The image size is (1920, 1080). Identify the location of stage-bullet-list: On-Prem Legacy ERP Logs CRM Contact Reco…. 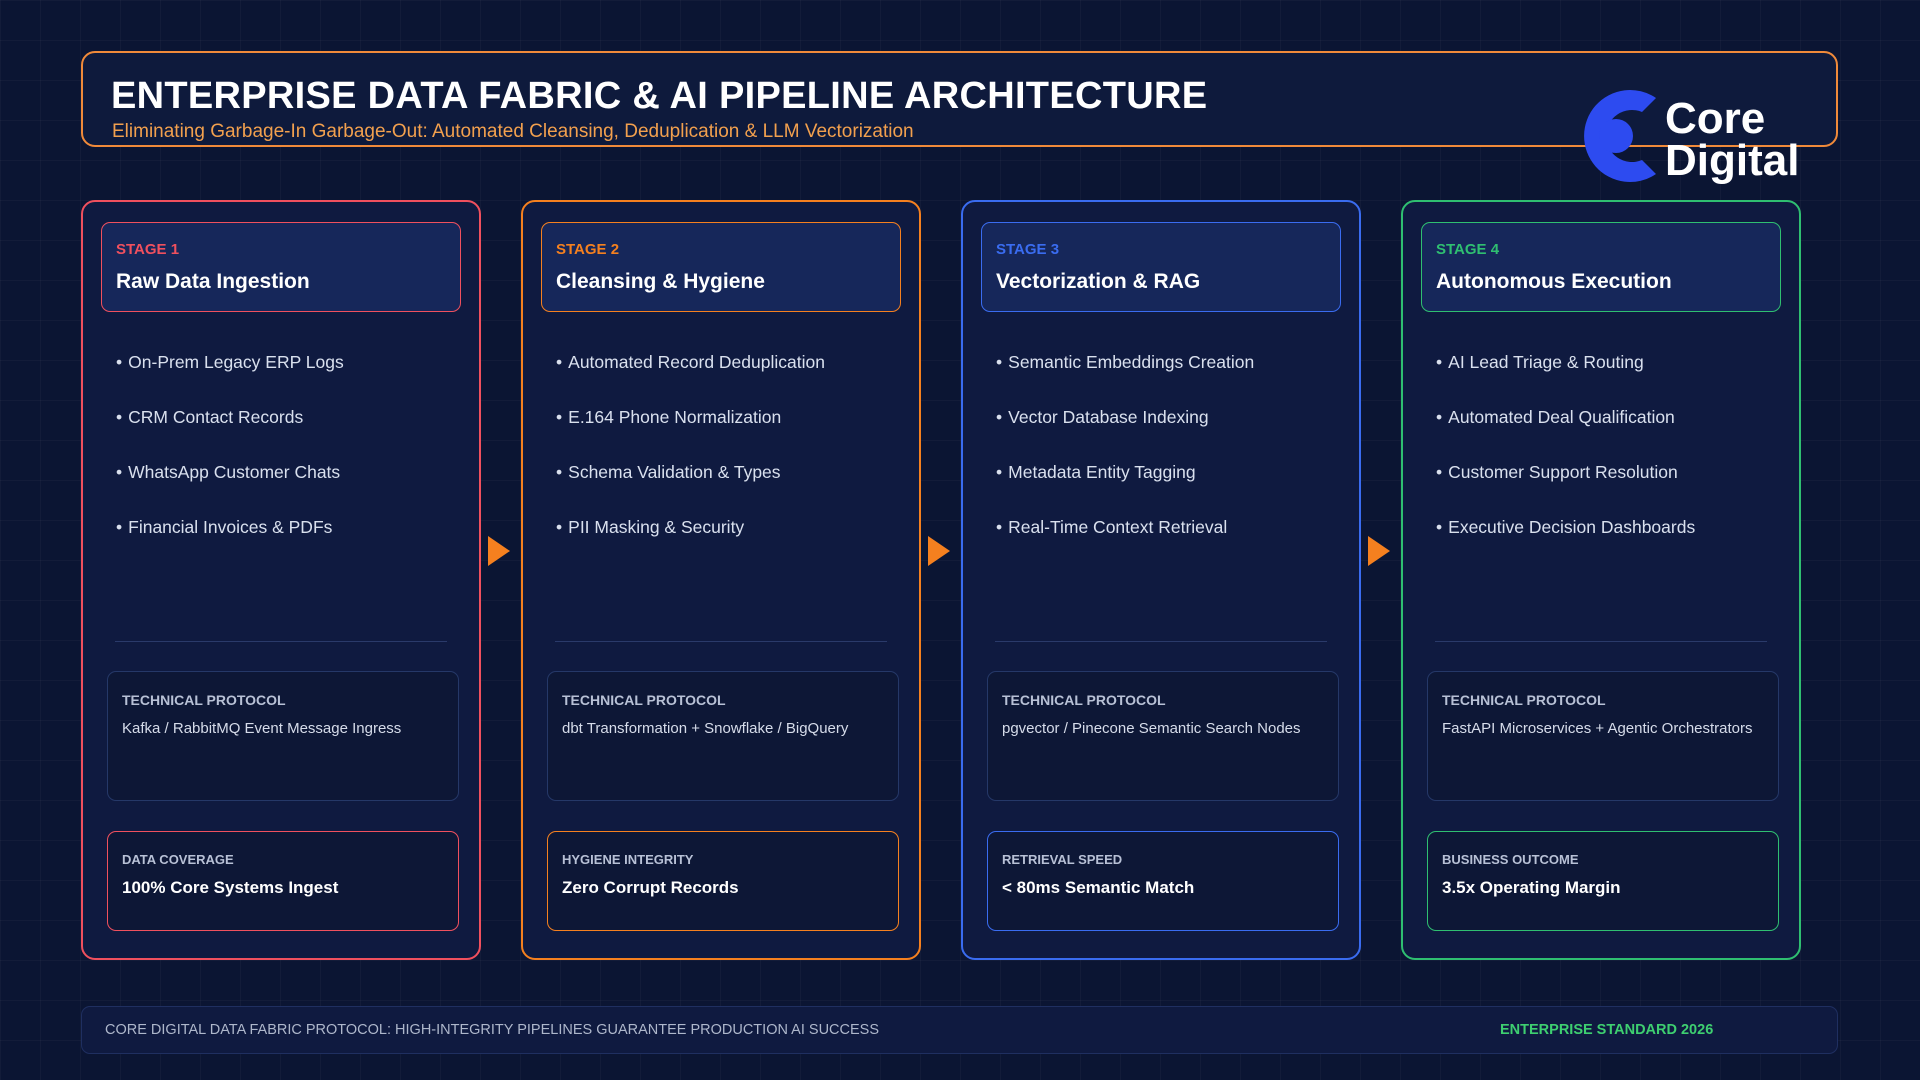
(230, 462).